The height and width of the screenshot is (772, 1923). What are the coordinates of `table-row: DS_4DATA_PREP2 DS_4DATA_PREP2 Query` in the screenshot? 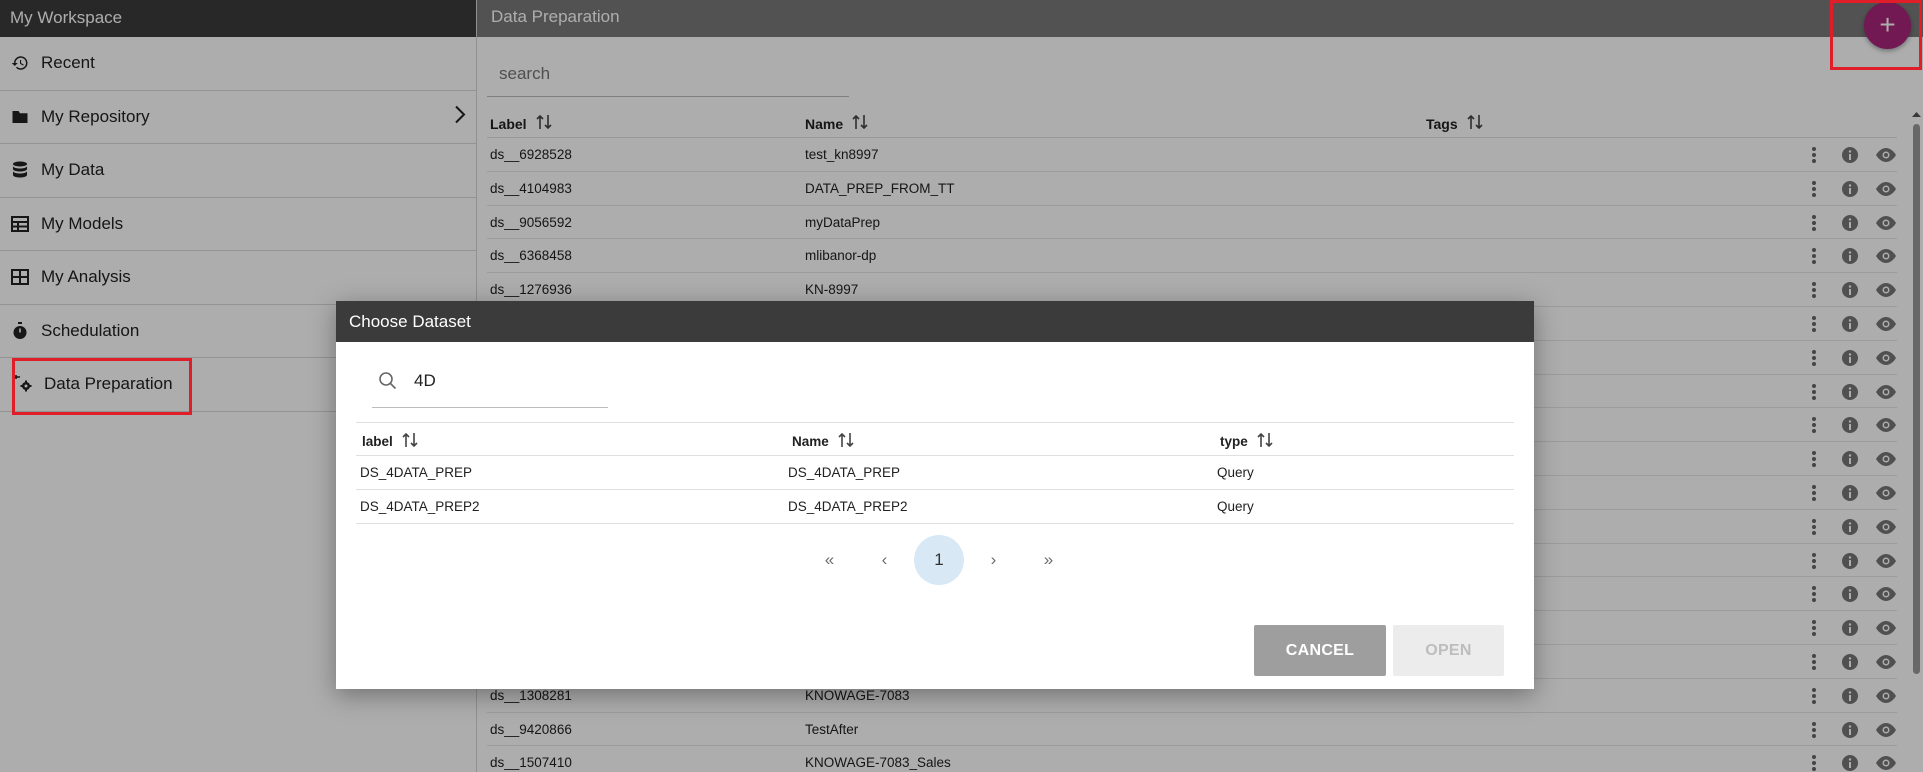 It's located at (935, 507).